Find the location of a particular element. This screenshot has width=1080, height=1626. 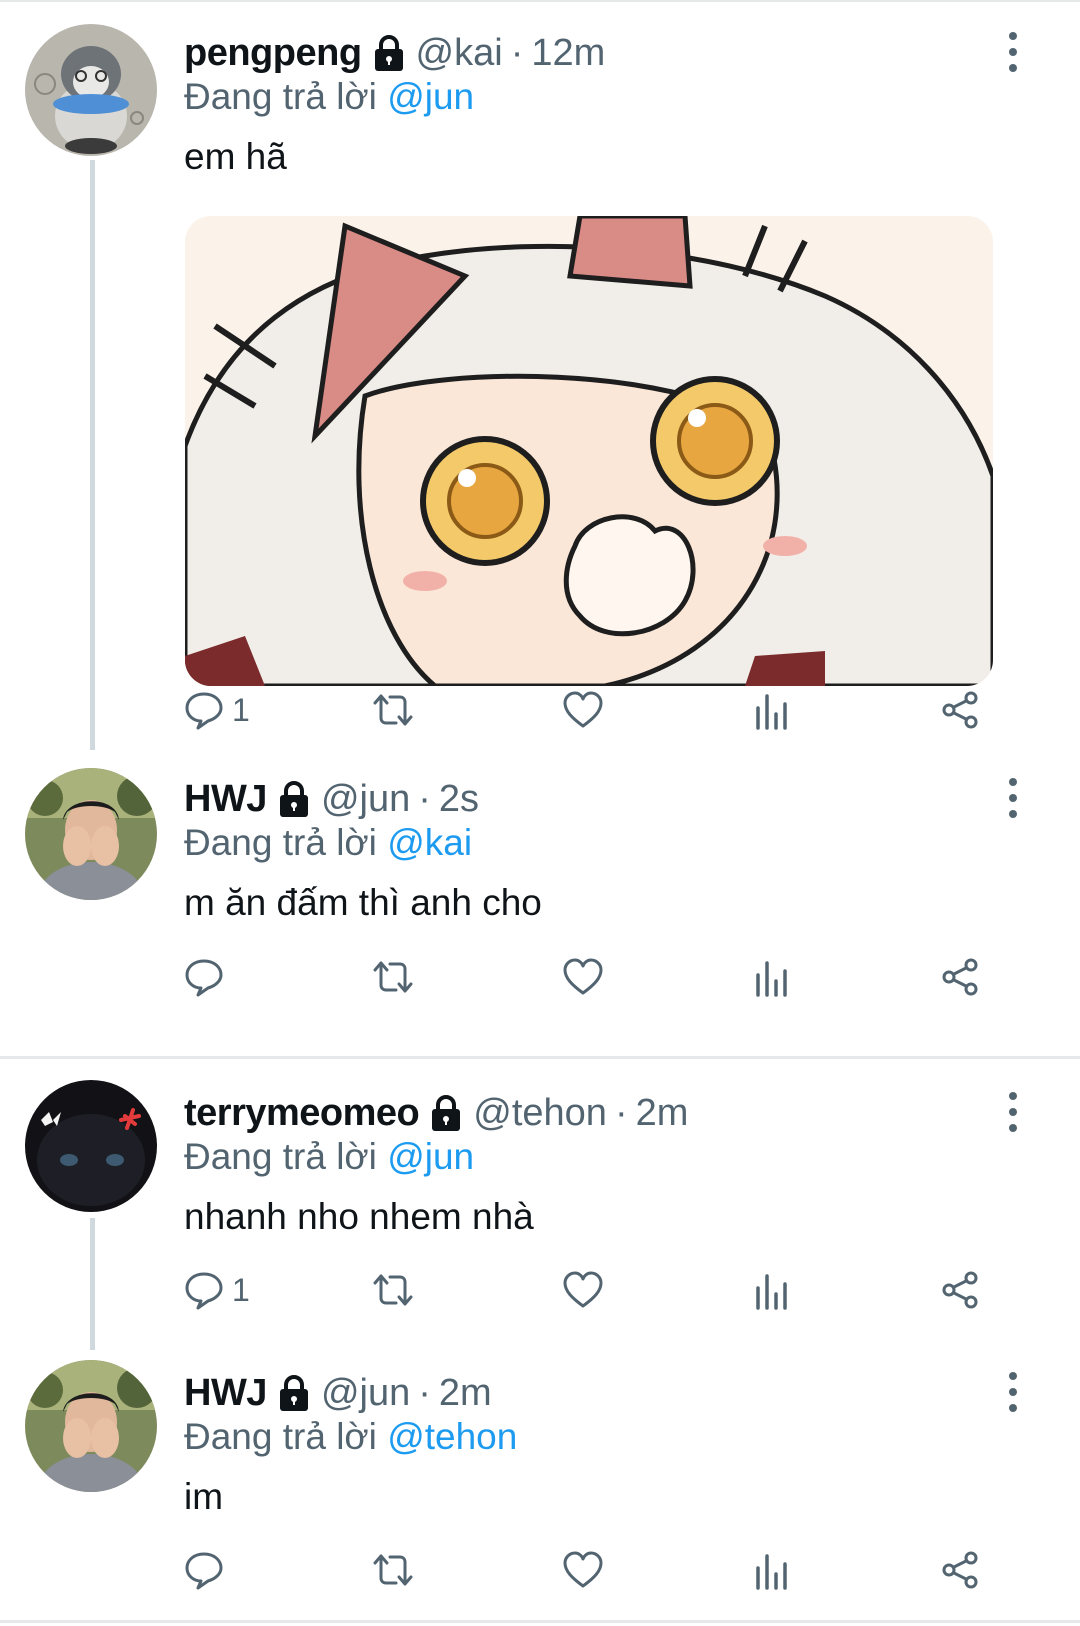

tweet-text: em hã is located at coordinates (235, 156).